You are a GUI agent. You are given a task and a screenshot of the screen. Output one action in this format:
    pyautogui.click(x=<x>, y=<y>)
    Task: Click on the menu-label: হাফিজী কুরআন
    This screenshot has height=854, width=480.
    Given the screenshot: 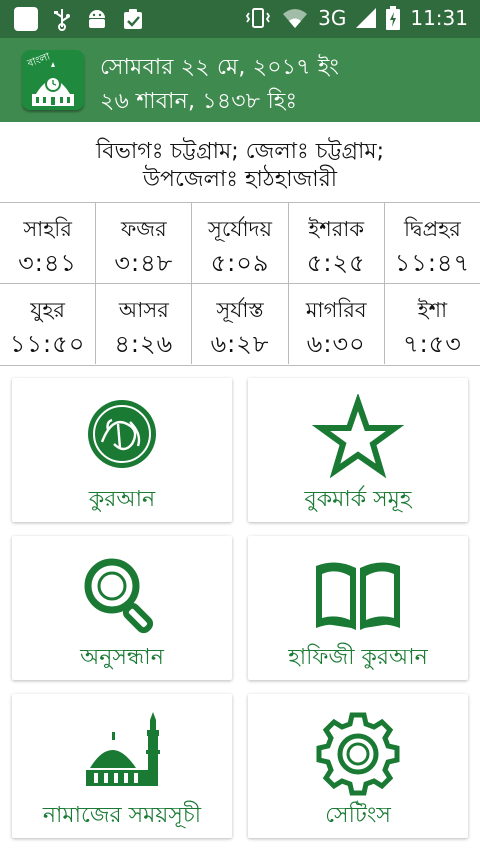 What is the action you would take?
    pyautogui.click(x=358, y=657)
    